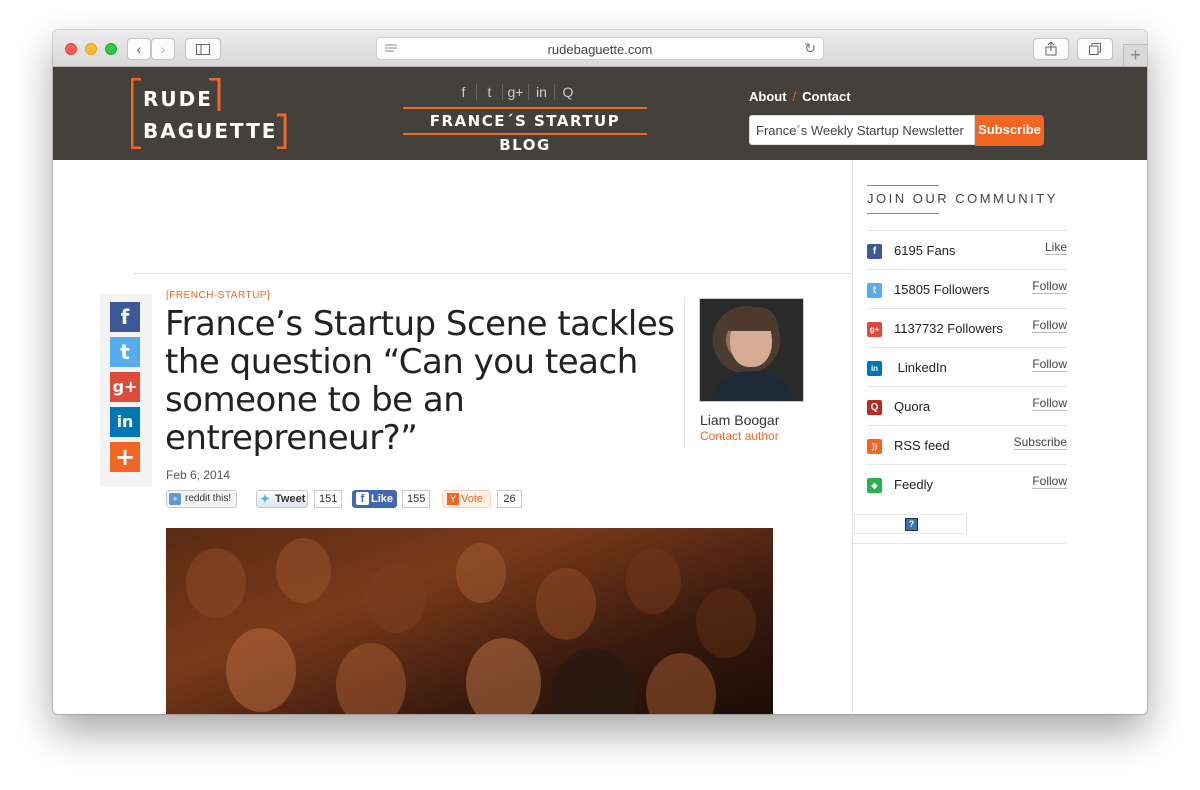 Image resolution: width=1200 pixels, height=790 pixels. I want to click on google-plus-follow-link: Follow, so click(1049, 325).